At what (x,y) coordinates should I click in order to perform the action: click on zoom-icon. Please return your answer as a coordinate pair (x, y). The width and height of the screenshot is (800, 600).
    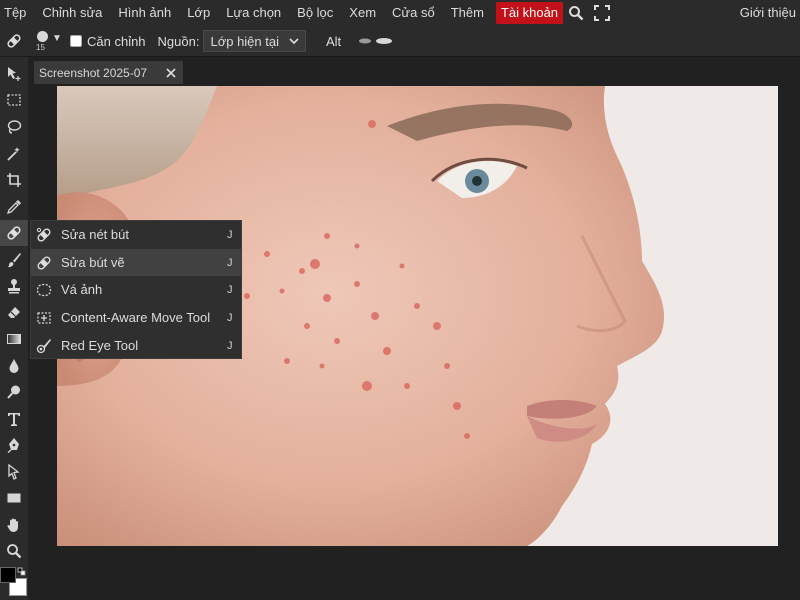
    Looking at the image, I should click on (14, 551).